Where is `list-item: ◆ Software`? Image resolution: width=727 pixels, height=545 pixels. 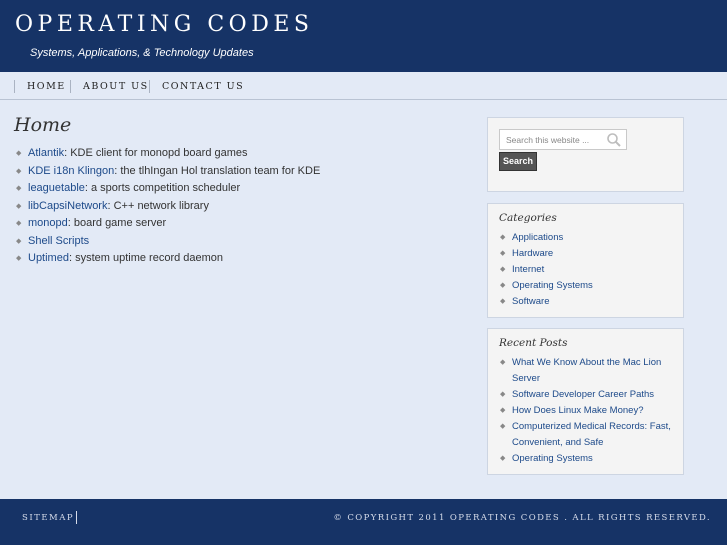 list-item: ◆ Software is located at coordinates (546, 302).